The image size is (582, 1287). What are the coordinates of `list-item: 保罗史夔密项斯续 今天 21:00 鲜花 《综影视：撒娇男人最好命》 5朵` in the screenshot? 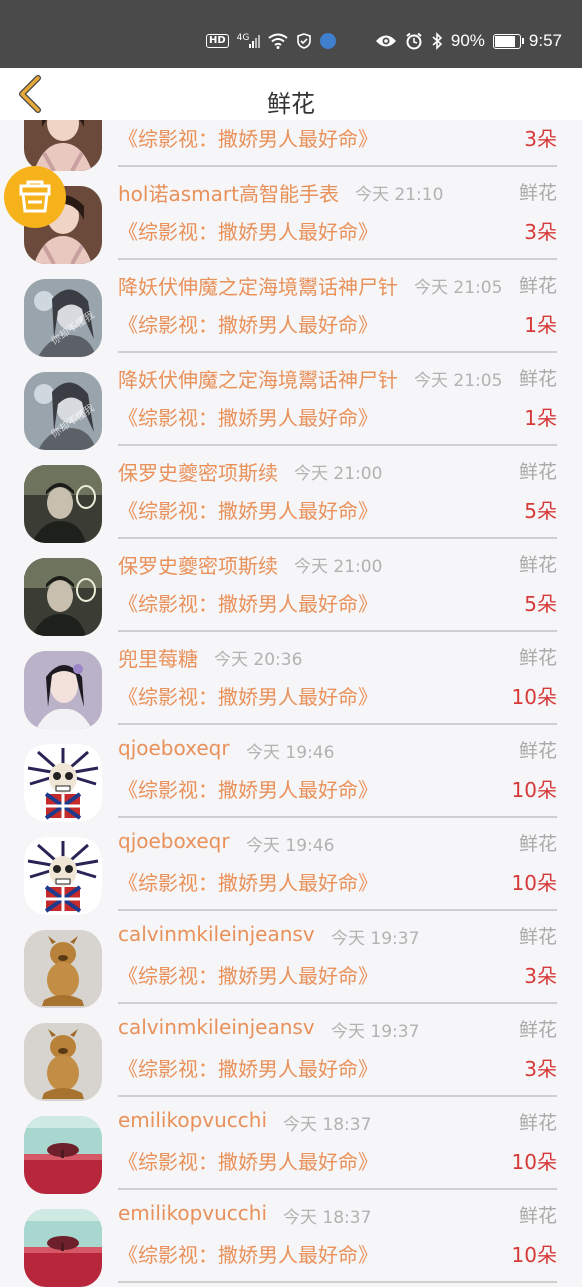 It's located at (291, 587).